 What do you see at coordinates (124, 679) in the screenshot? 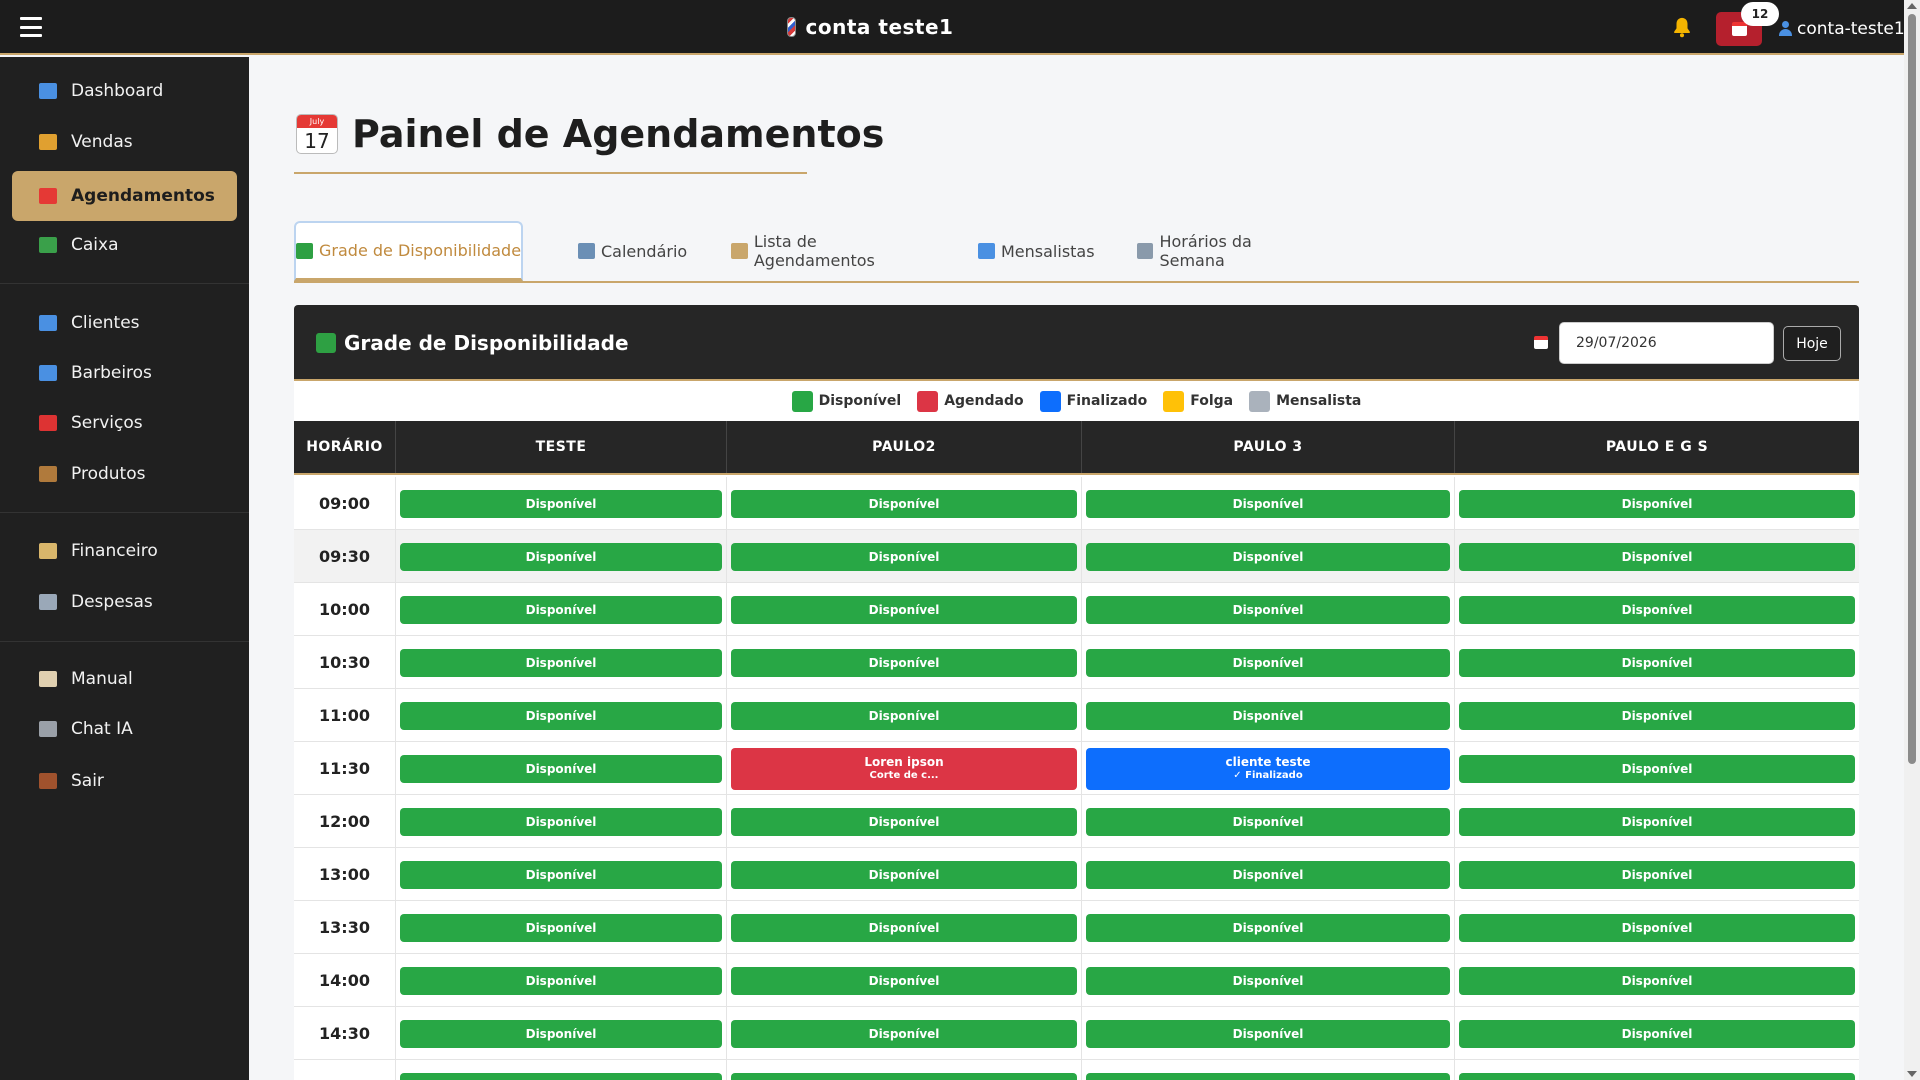
I see `sidebar-item-manual: Manual` at bounding box center [124, 679].